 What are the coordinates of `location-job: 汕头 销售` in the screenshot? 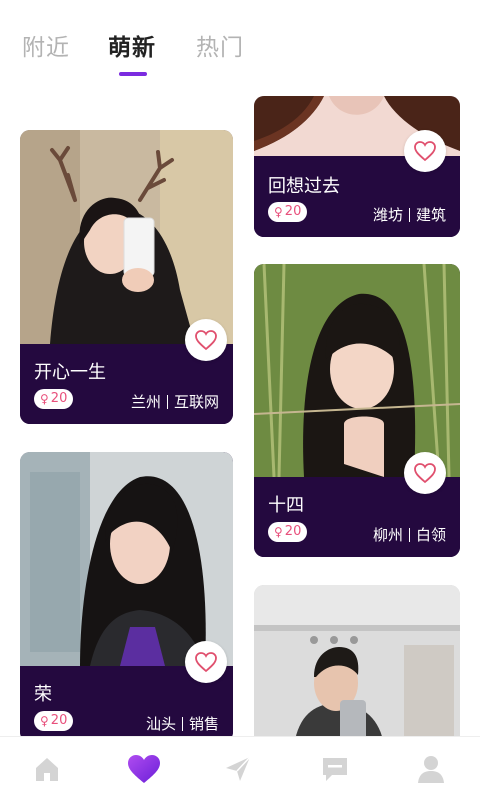 It's located at (182, 723).